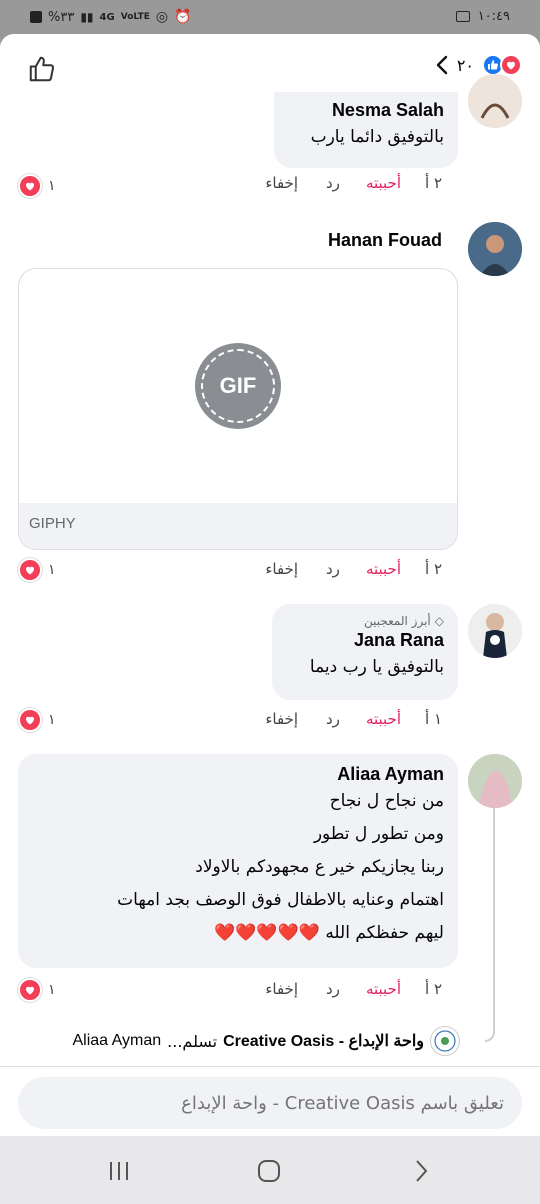 The height and width of the screenshot is (1204, 540). What do you see at coordinates (135, 17) in the screenshot?
I see `volte-indicator: VoLTE` at bounding box center [135, 17].